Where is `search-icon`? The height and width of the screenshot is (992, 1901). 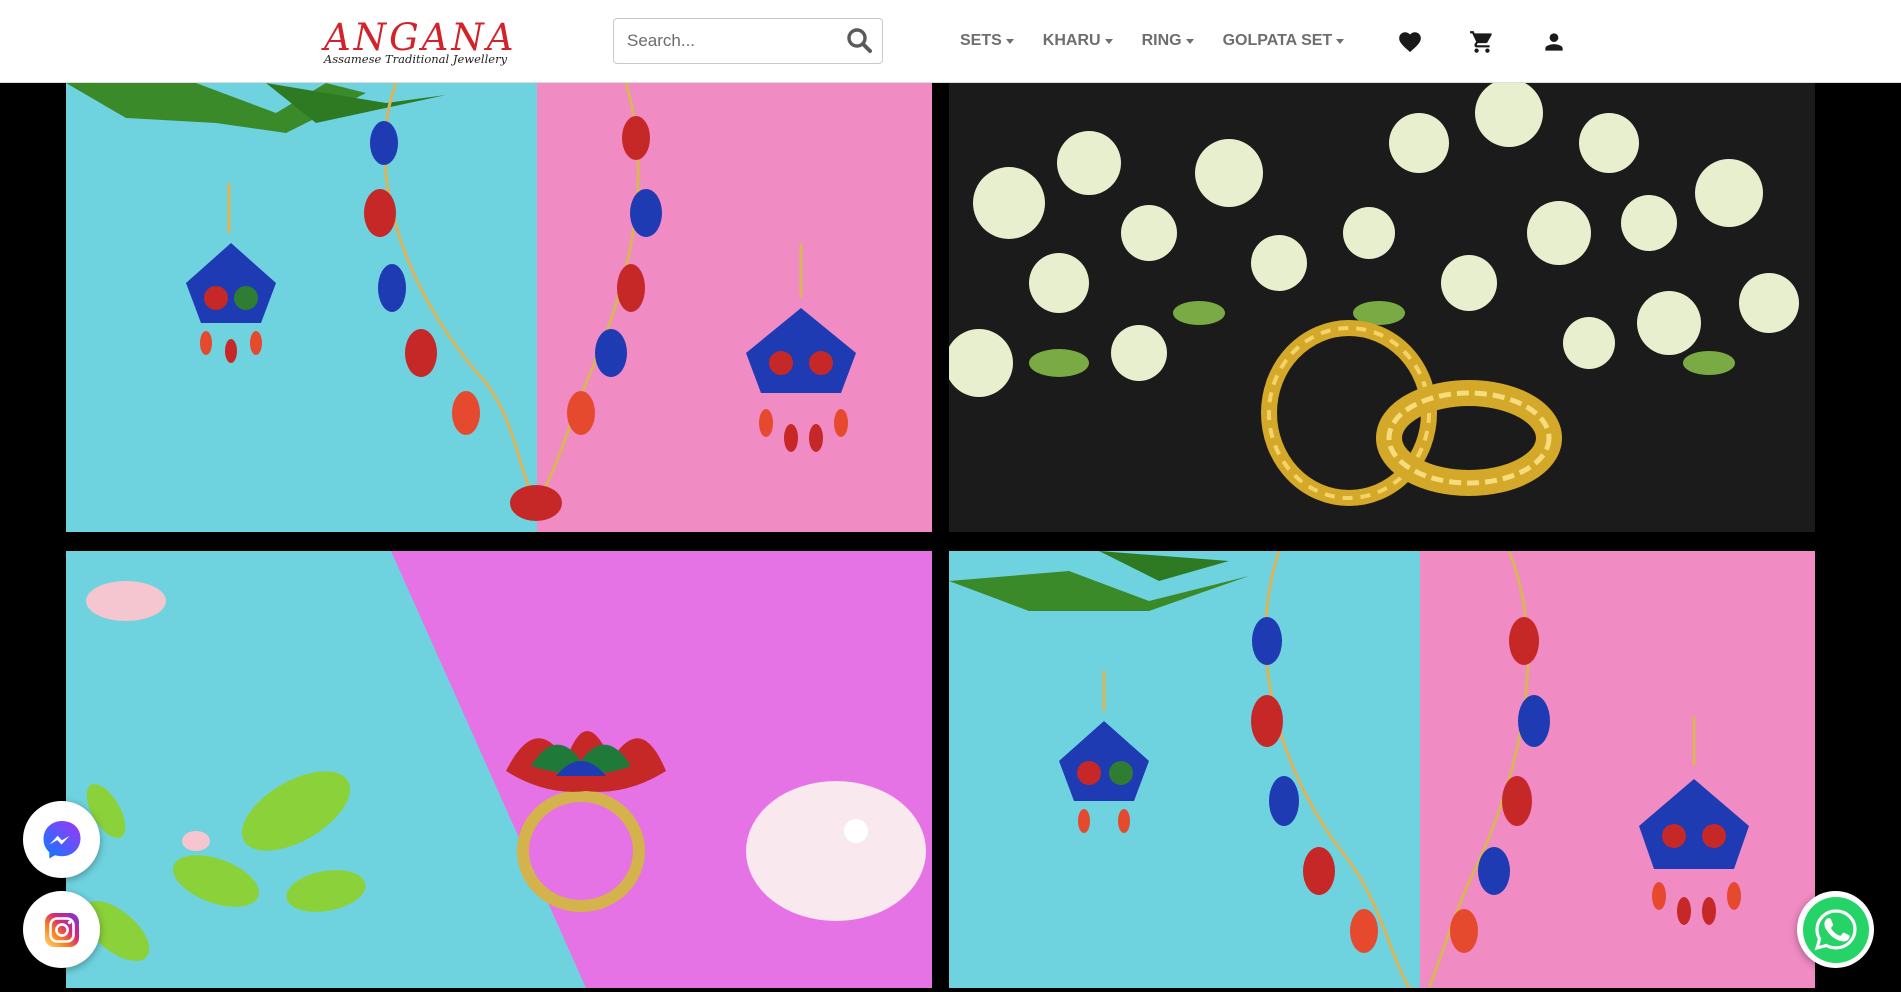
search-icon is located at coordinates (859, 40).